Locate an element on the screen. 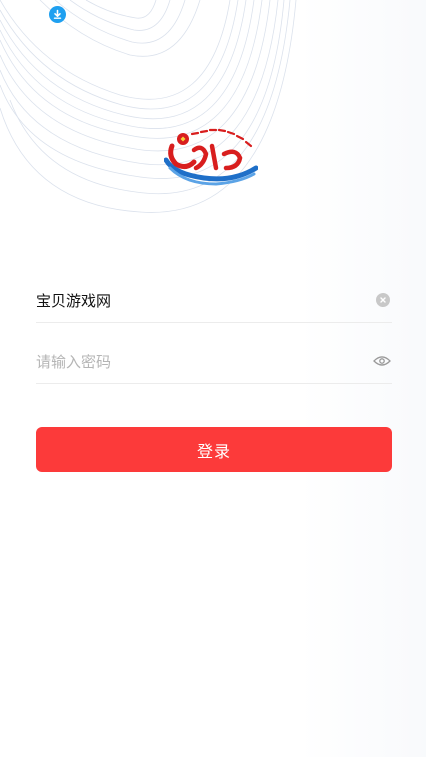 The width and height of the screenshot is (426, 757). login-button: 登录 is located at coordinates (214, 449).